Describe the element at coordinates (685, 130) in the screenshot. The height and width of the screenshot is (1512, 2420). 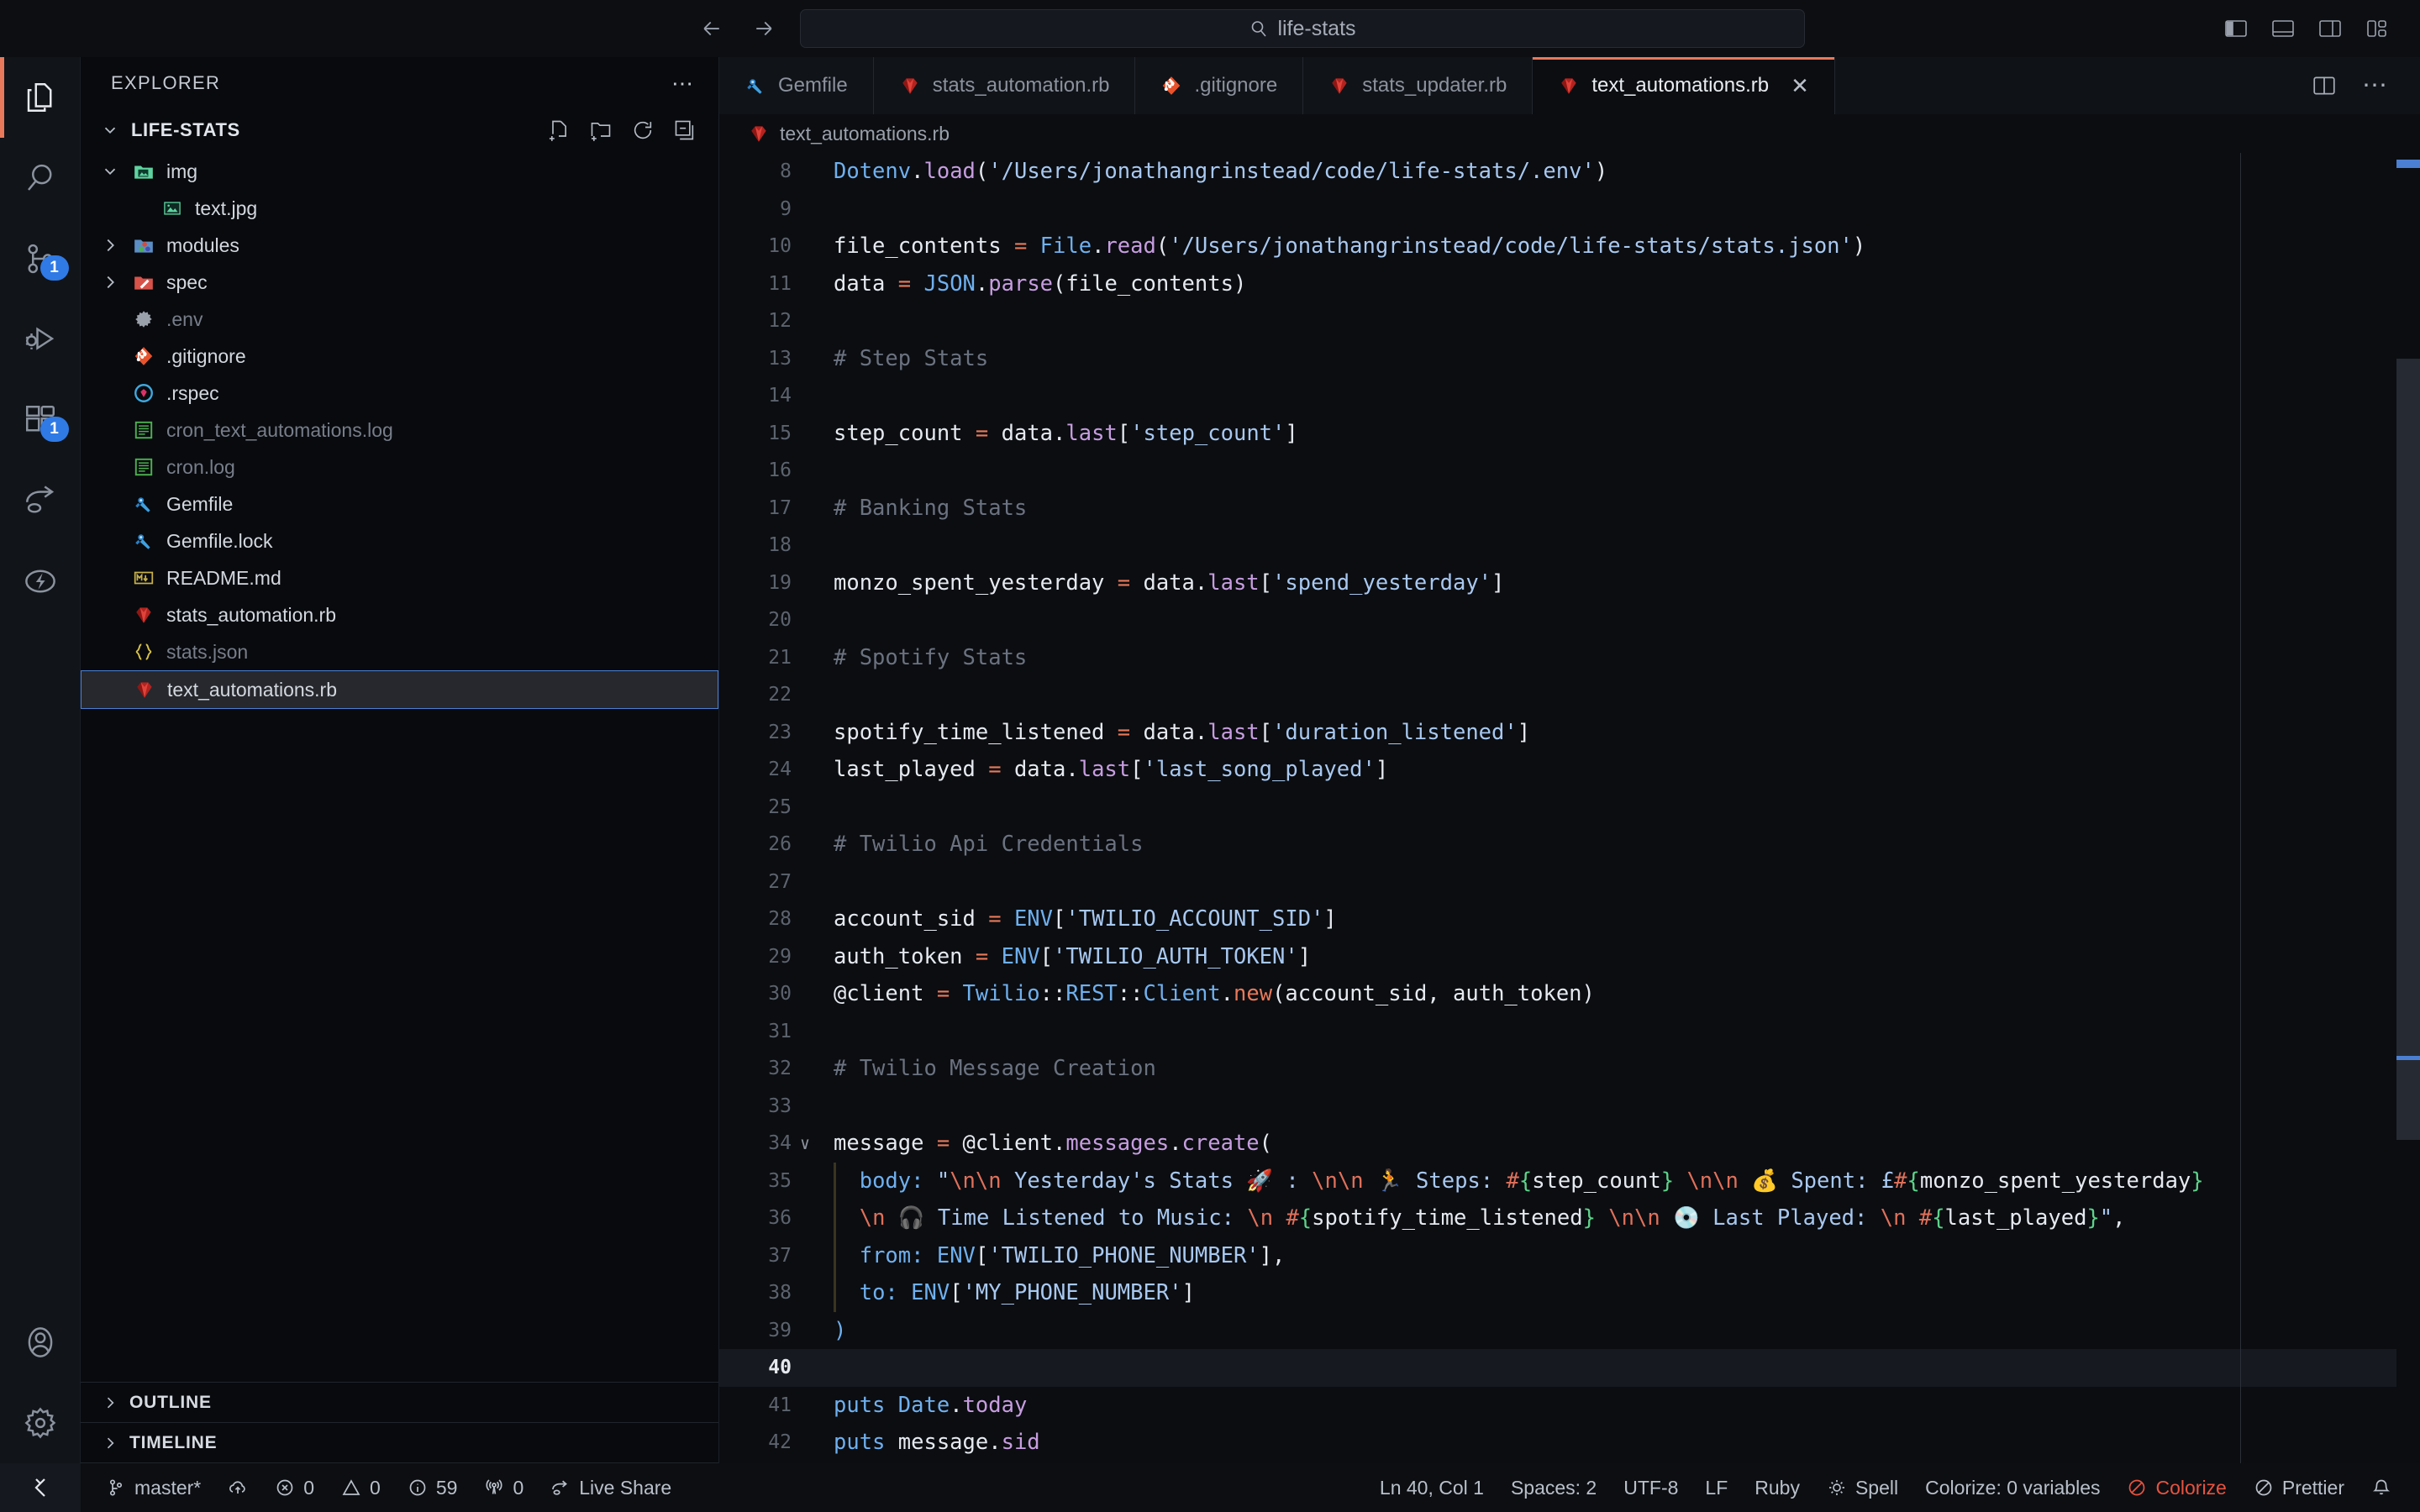
I see `collapse-all-icon` at that location.